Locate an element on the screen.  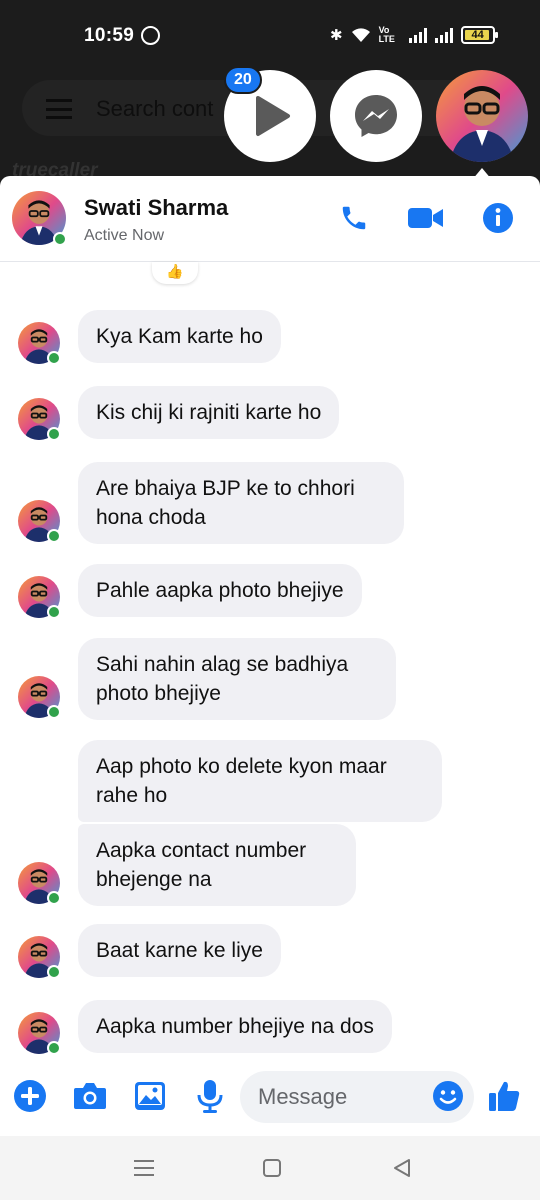
message-bubble: Aapka number bhejiye na dos is located at coordinates (235, 1026).